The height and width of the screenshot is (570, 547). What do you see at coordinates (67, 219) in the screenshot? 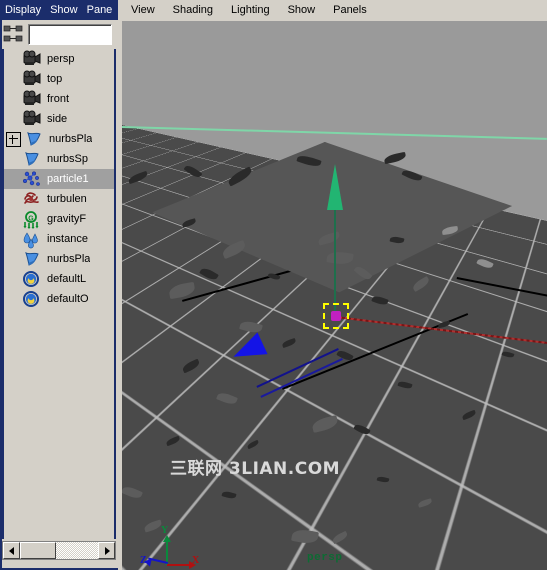
I see `outliner-item-label: gravityF` at bounding box center [67, 219].